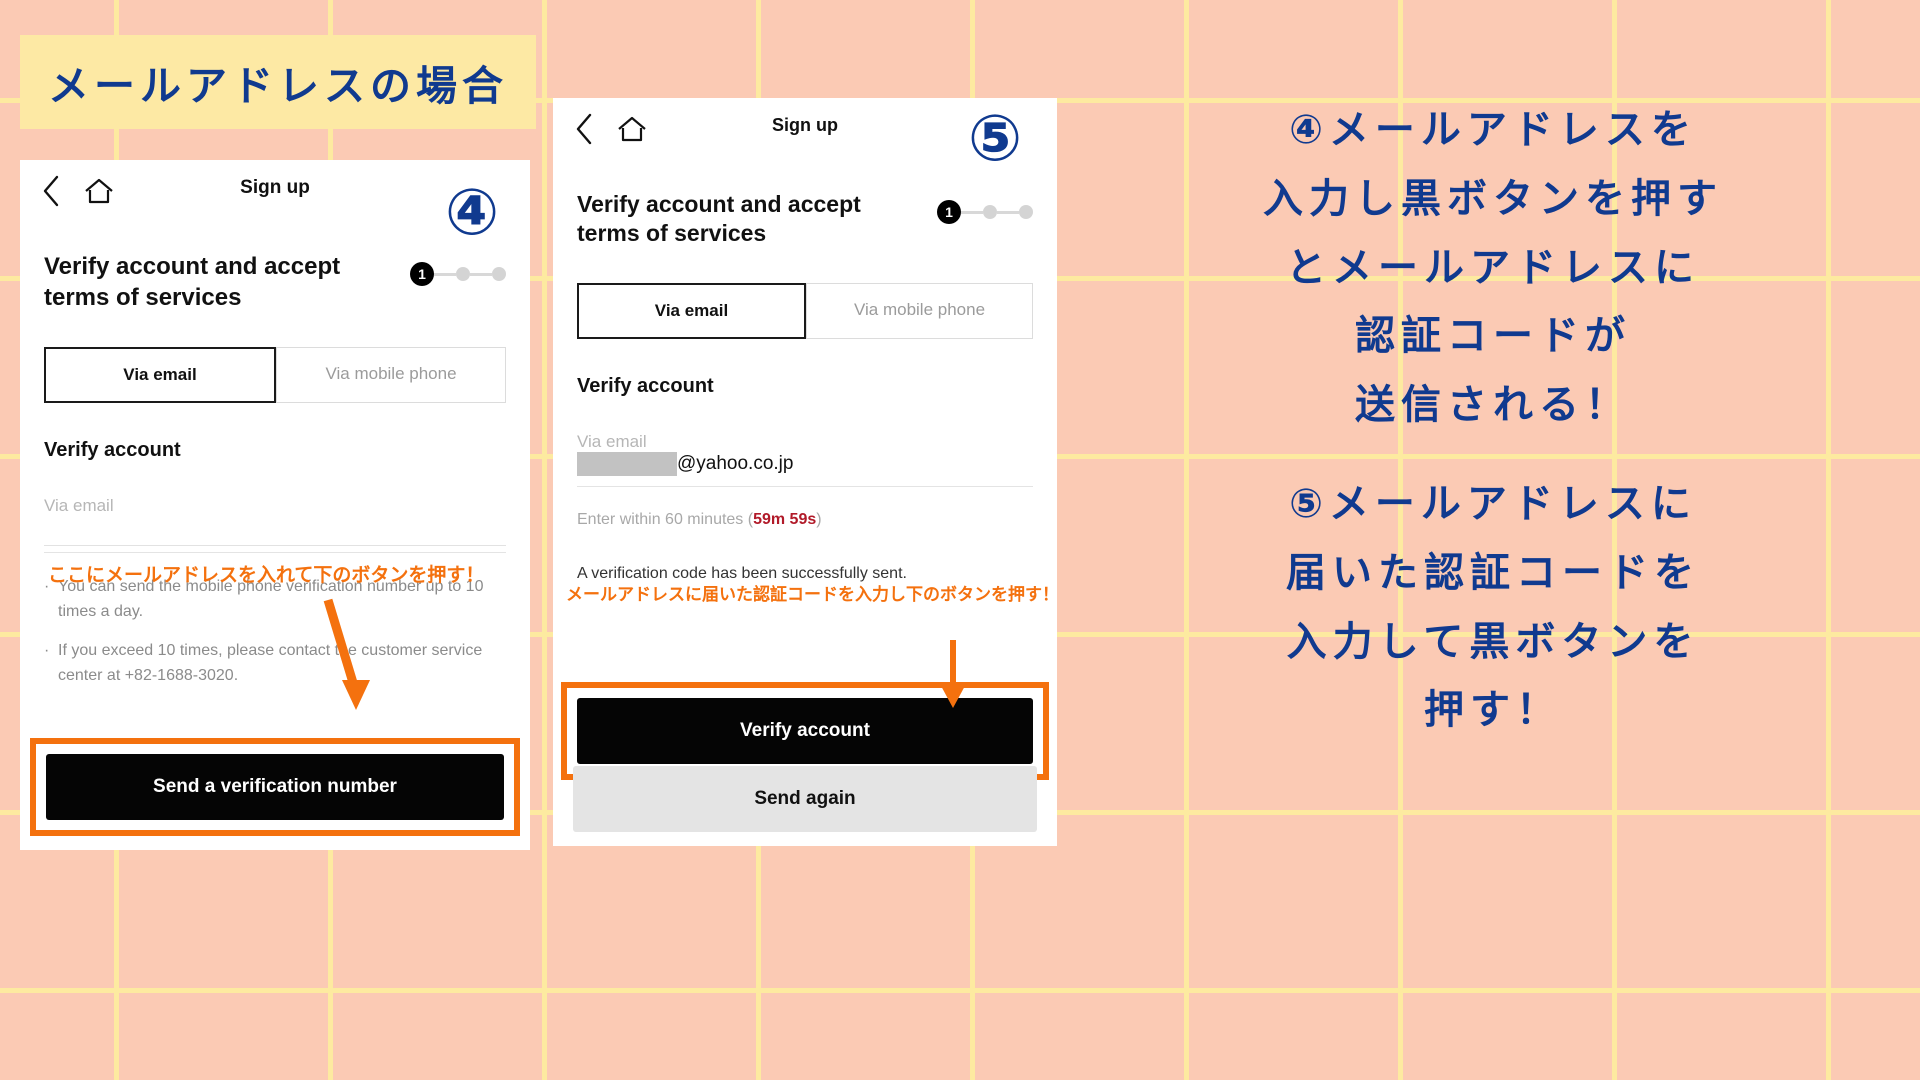  What do you see at coordinates (805, 799) in the screenshot?
I see `send-again-button: Send again` at bounding box center [805, 799].